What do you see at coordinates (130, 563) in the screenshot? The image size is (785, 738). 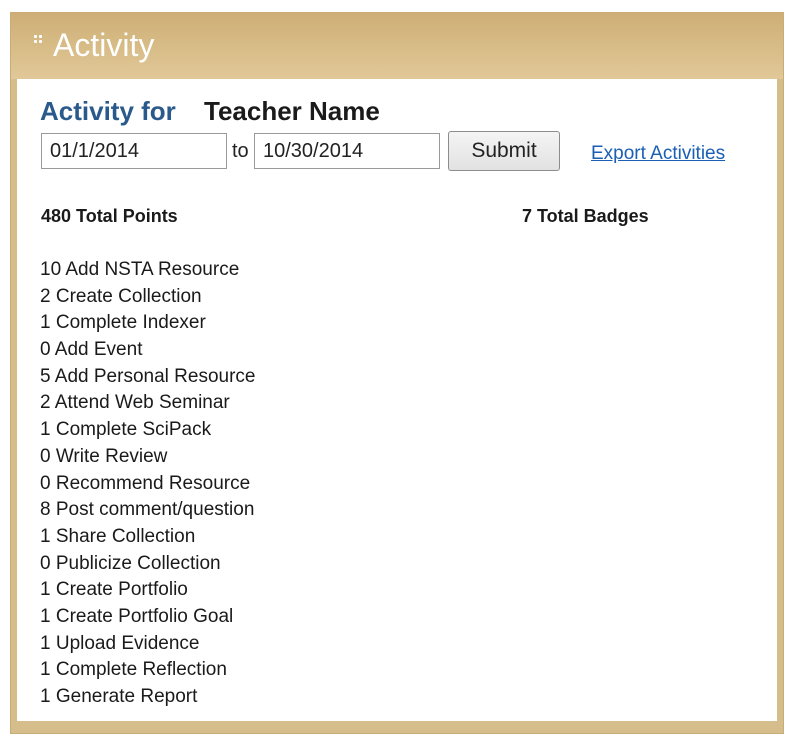 I see `list-item: 0 Publicize Collection` at bounding box center [130, 563].